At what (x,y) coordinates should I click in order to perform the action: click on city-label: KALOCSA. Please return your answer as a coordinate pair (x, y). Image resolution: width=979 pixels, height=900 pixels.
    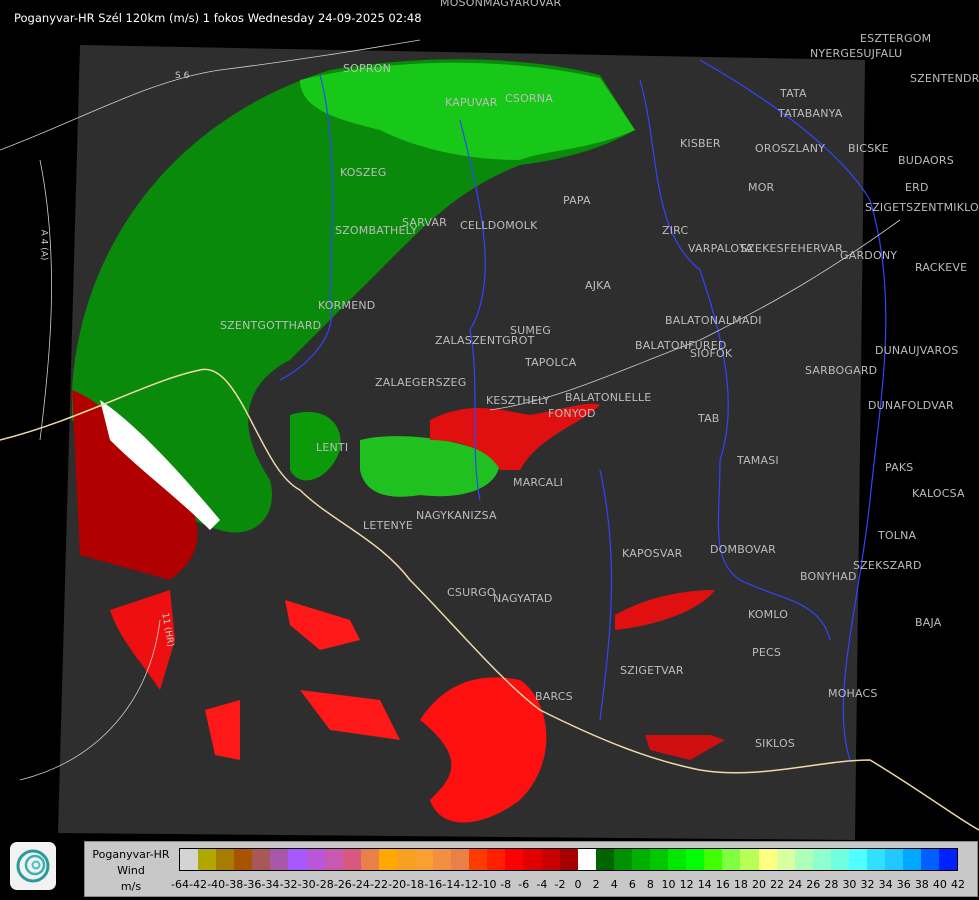
    Looking at the image, I should click on (938, 493).